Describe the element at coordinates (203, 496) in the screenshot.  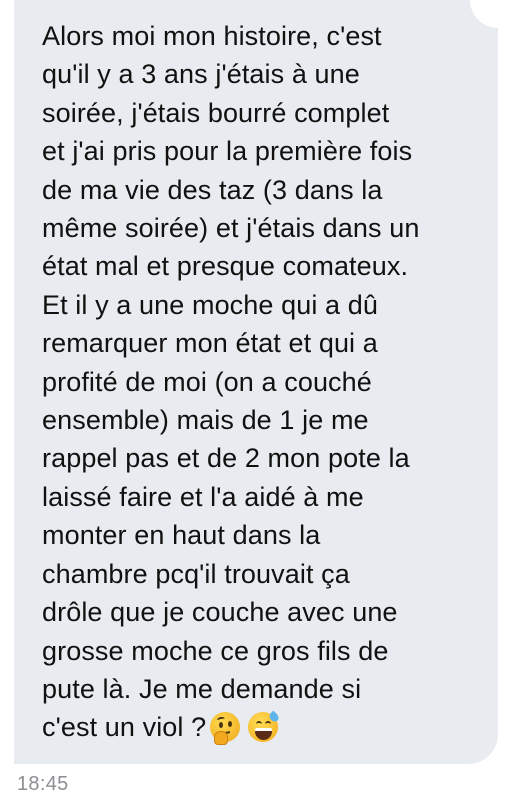
I see `message-line: laissé faire et l'a aidé à me` at that location.